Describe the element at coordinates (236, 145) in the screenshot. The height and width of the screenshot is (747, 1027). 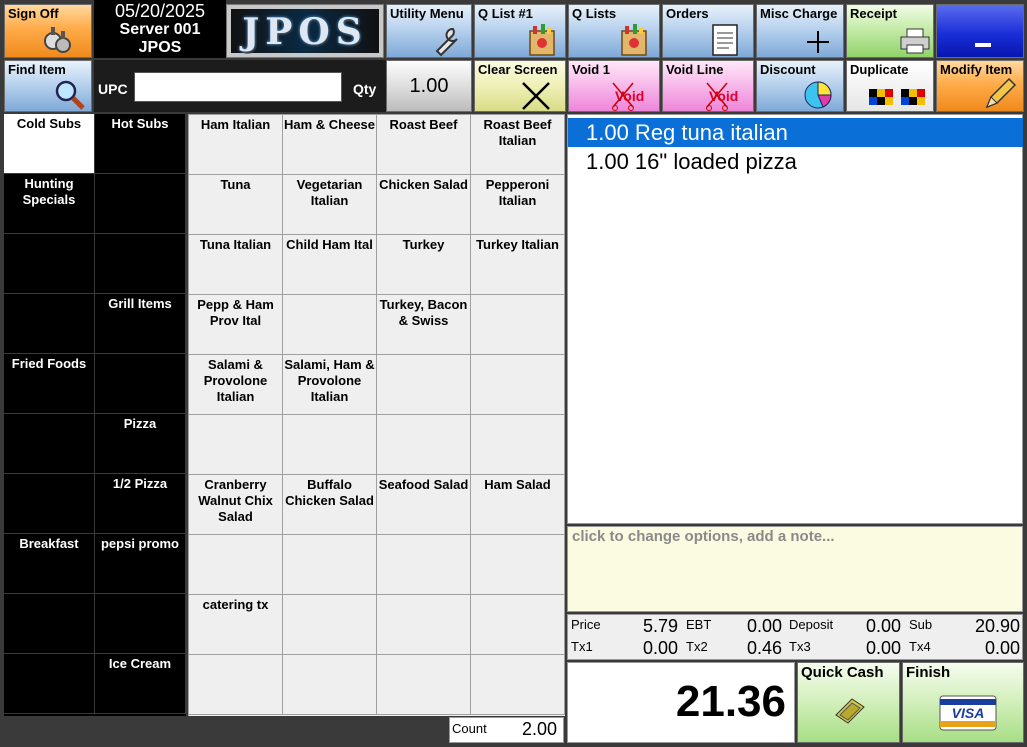
I see `menu-item-button: Ham Italian` at that location.